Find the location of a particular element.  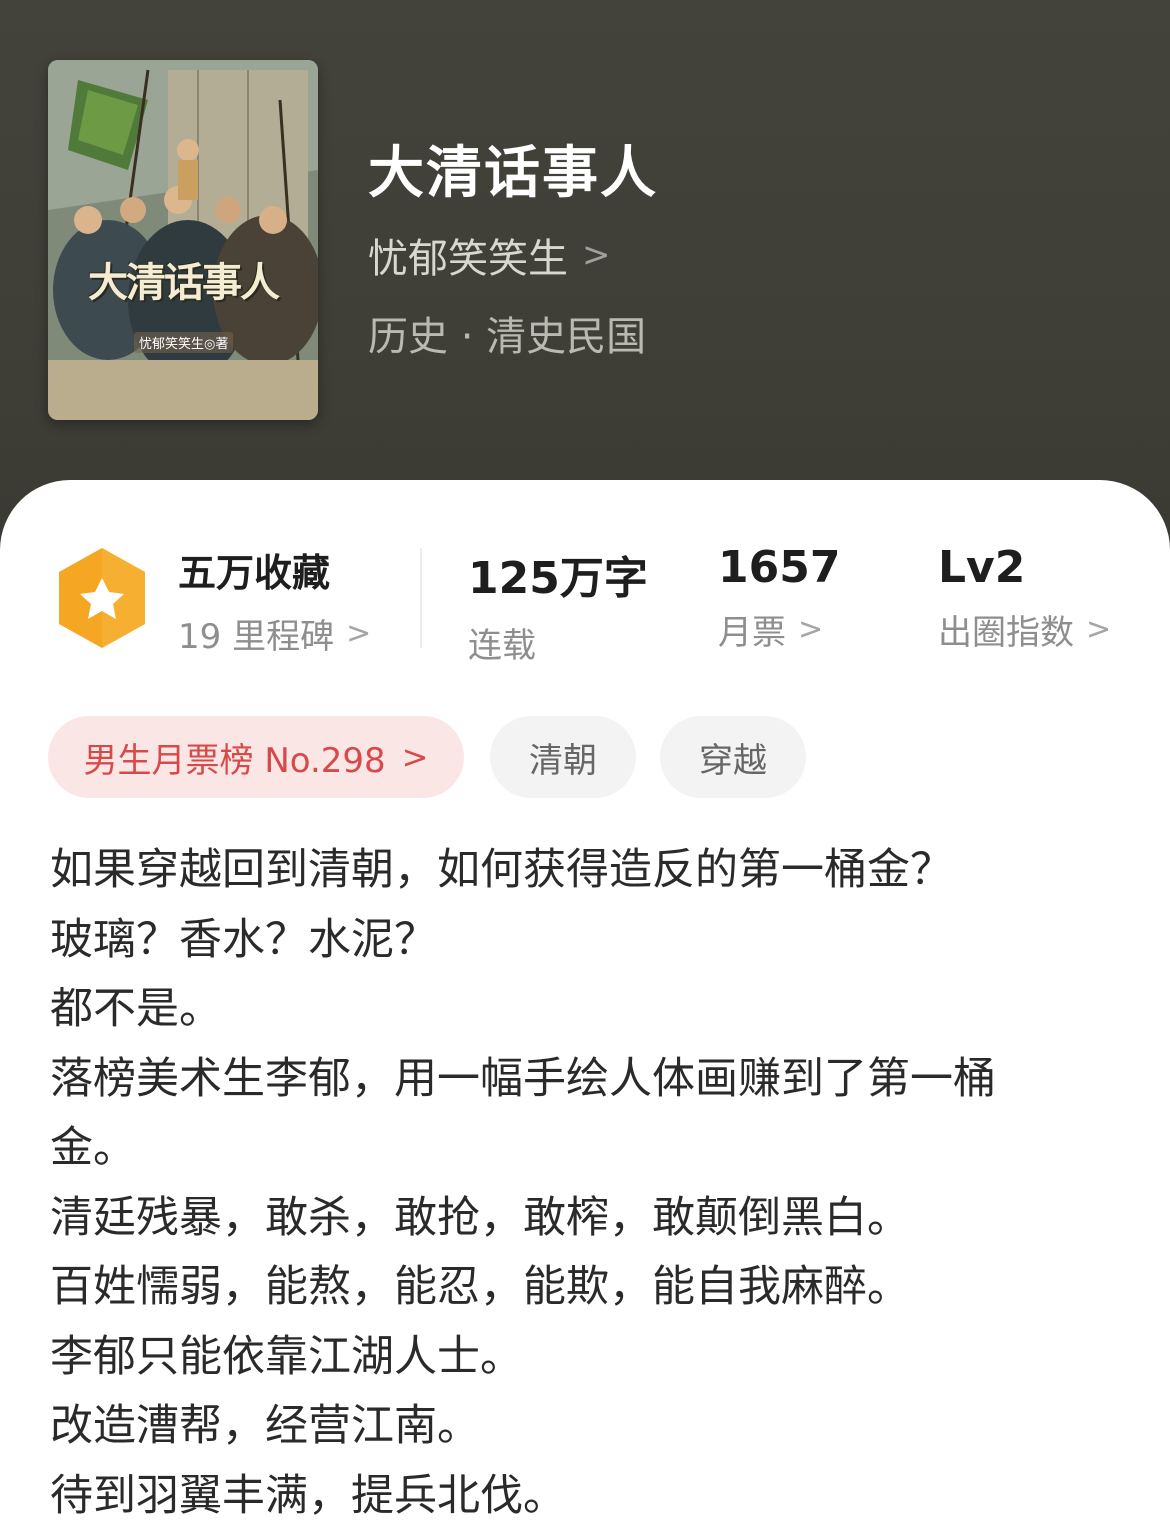

cover-illustration is located at coordinates (183, 240).